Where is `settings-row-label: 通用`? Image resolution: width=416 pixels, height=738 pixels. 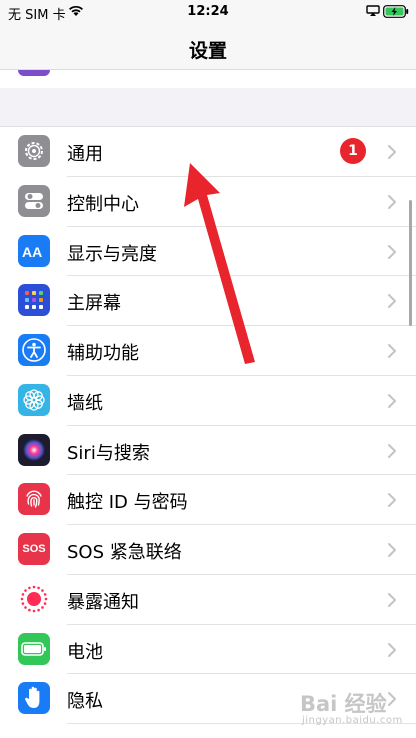 settings-row-label: 通用 is located at coordinates (85, 154).